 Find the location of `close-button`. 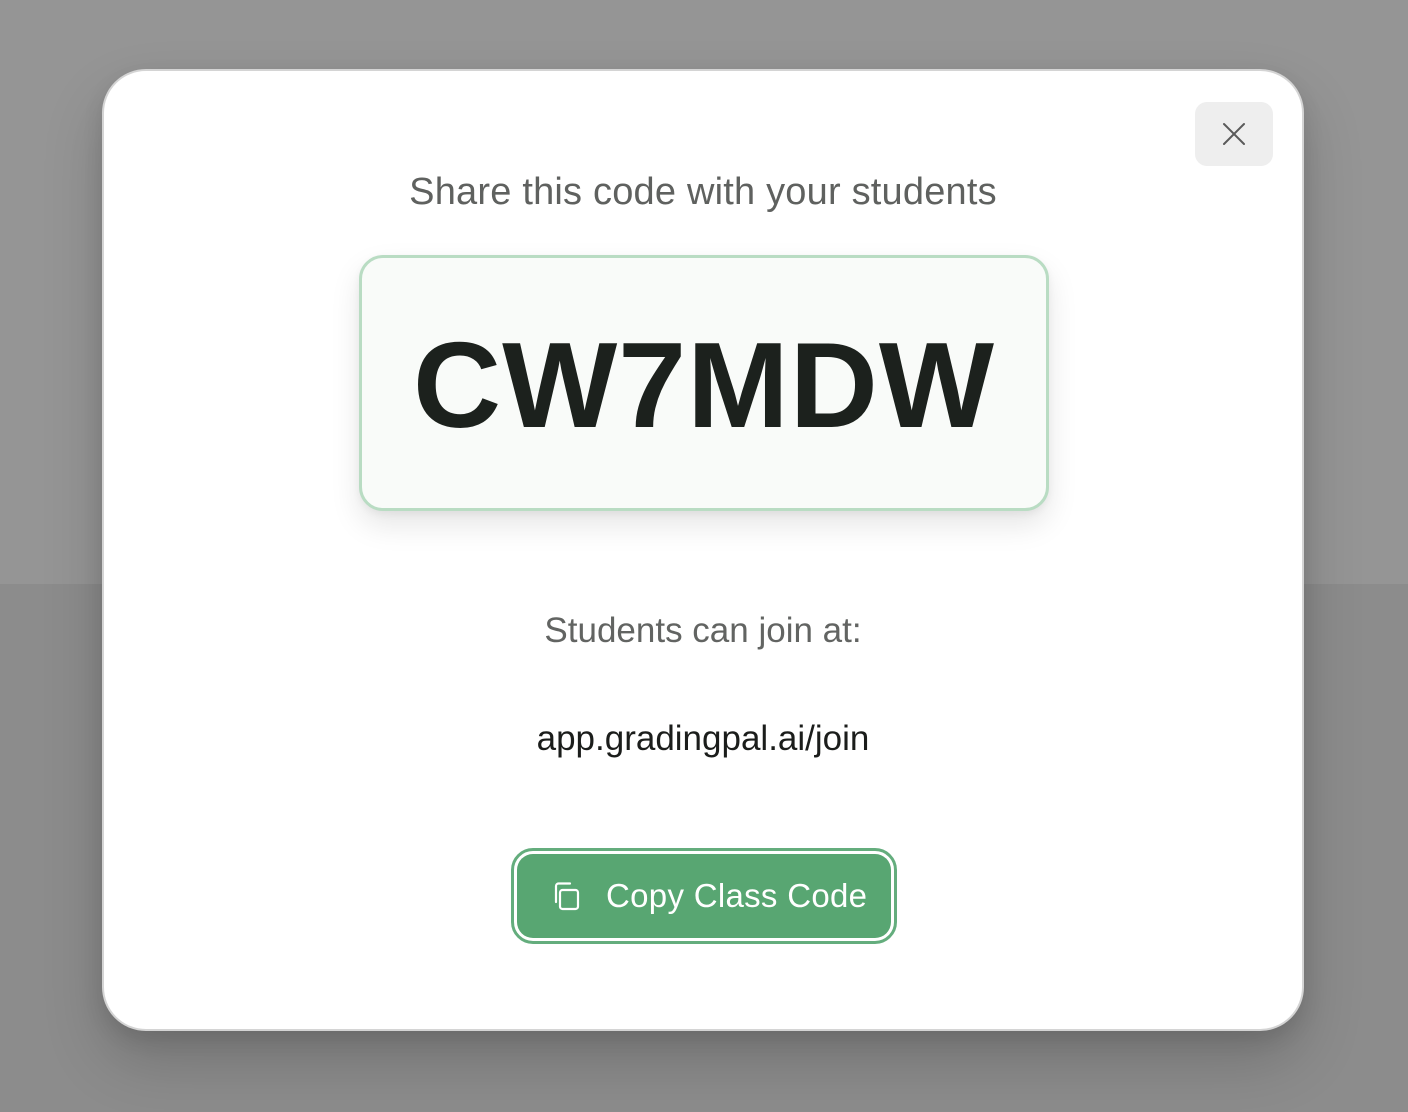

close-button is located at coordinates (1234, 134).